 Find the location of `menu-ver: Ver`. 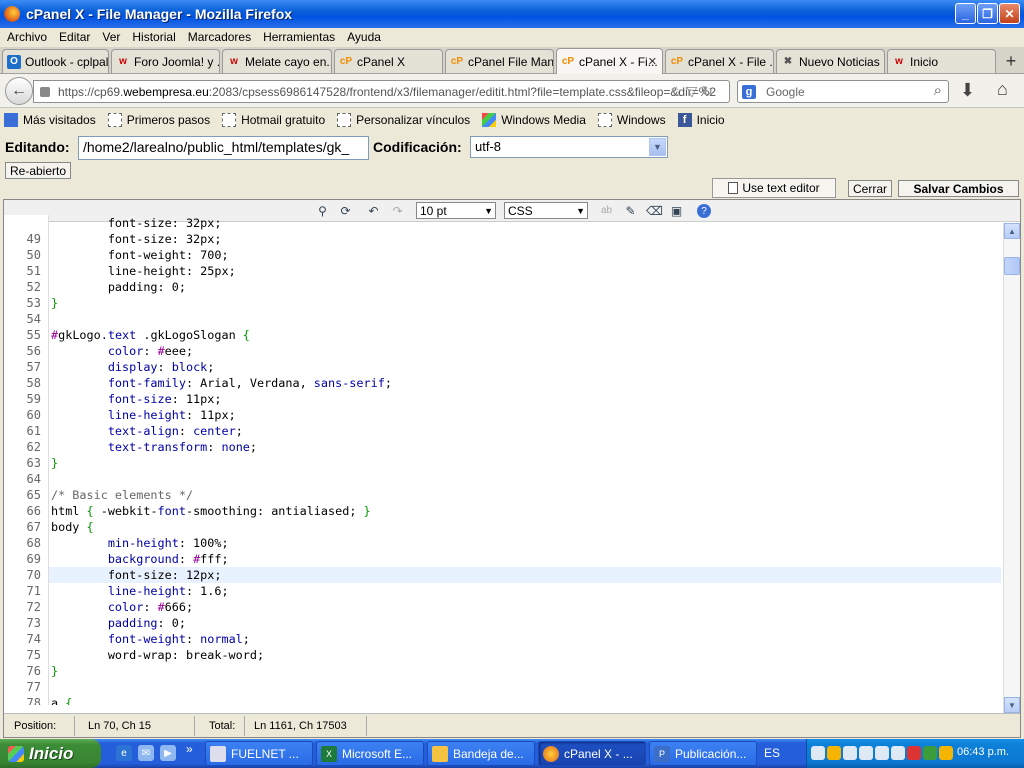

menu-ver: Ver is located at coordinates (113, 37).